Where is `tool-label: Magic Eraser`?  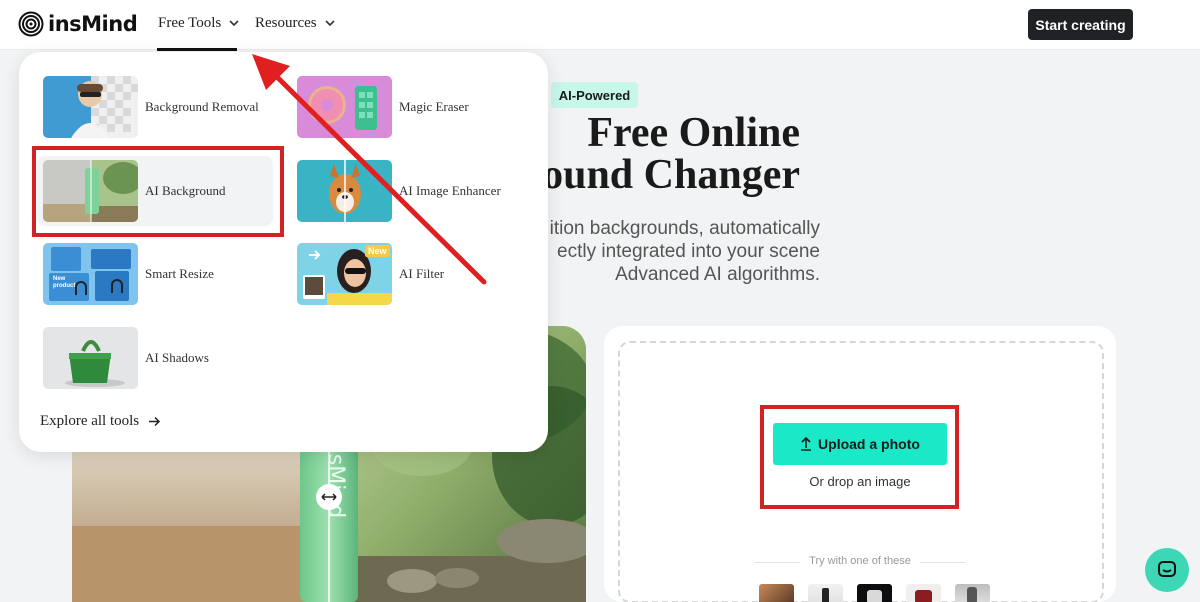 tool-label: Magic Eraser is located at coordinates (434, 106).